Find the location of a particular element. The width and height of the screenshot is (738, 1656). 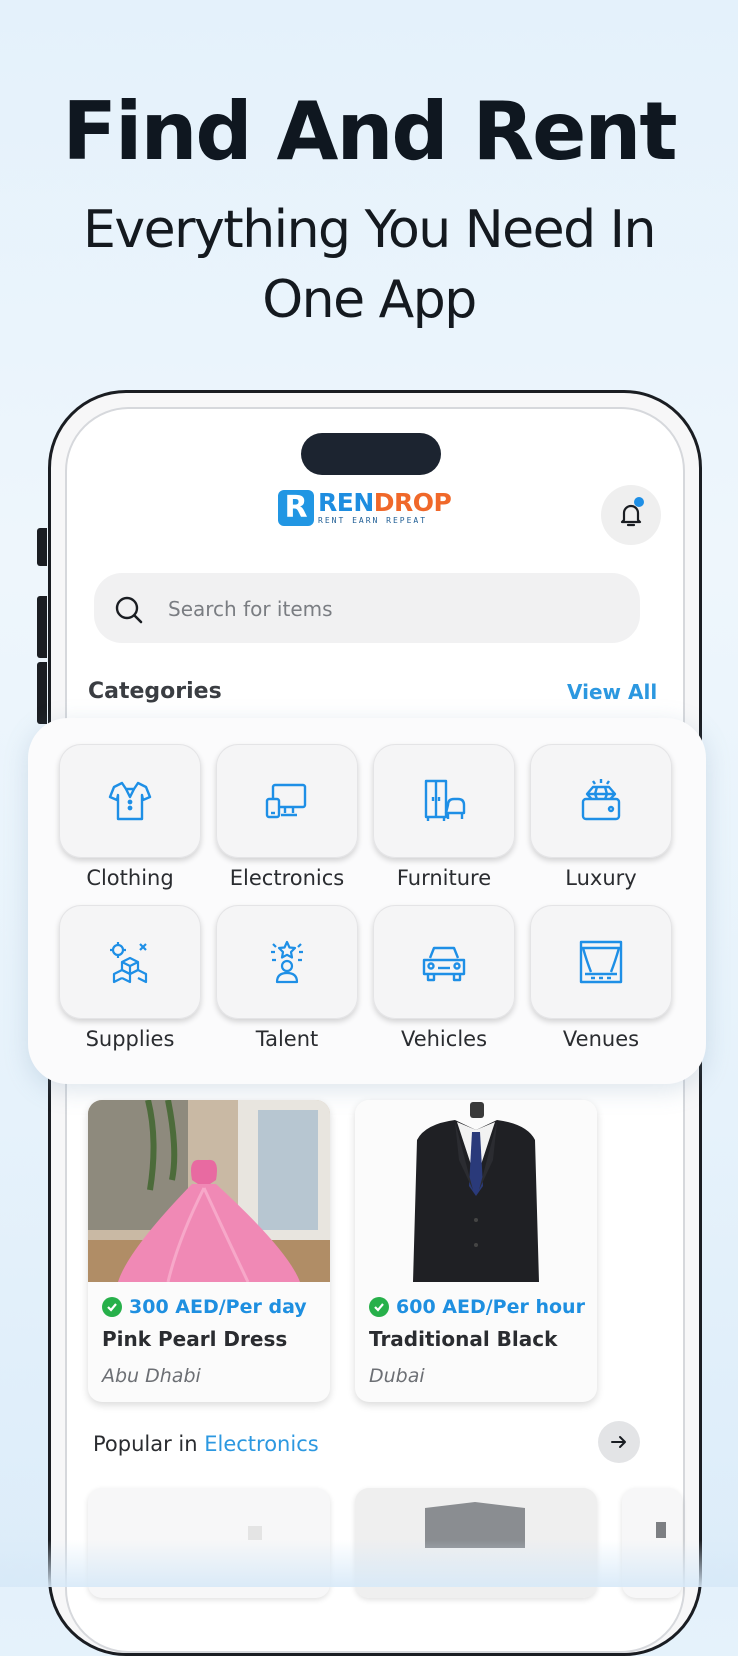

phone-volume-down-button is located at coordinates (42, 693).